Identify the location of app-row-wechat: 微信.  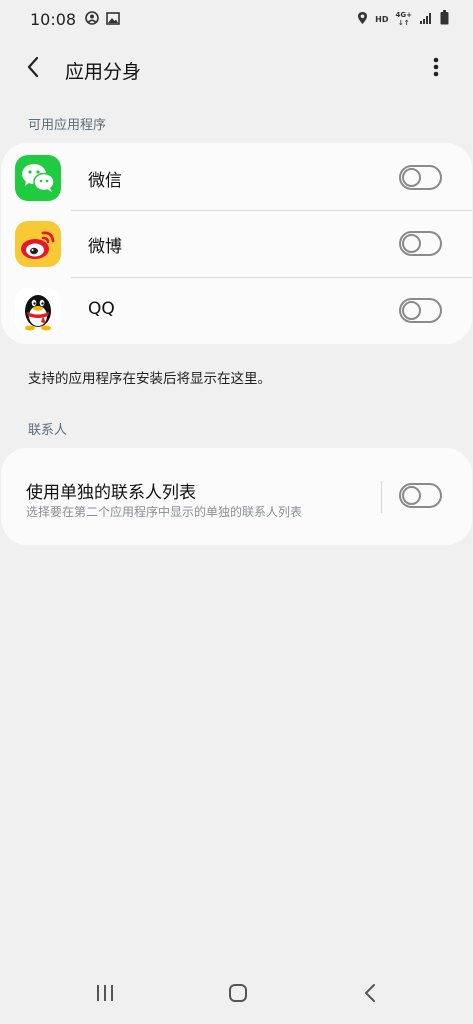
(236, 177).